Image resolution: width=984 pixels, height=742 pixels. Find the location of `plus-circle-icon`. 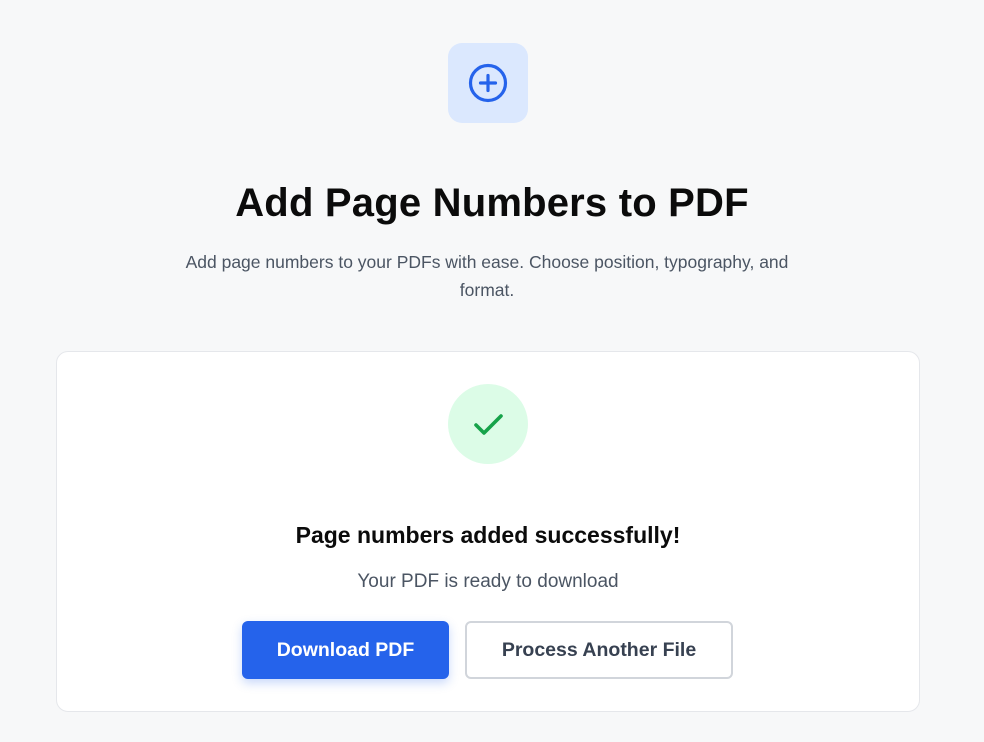

plus-circle-icon is located at coordinates (488, 83).